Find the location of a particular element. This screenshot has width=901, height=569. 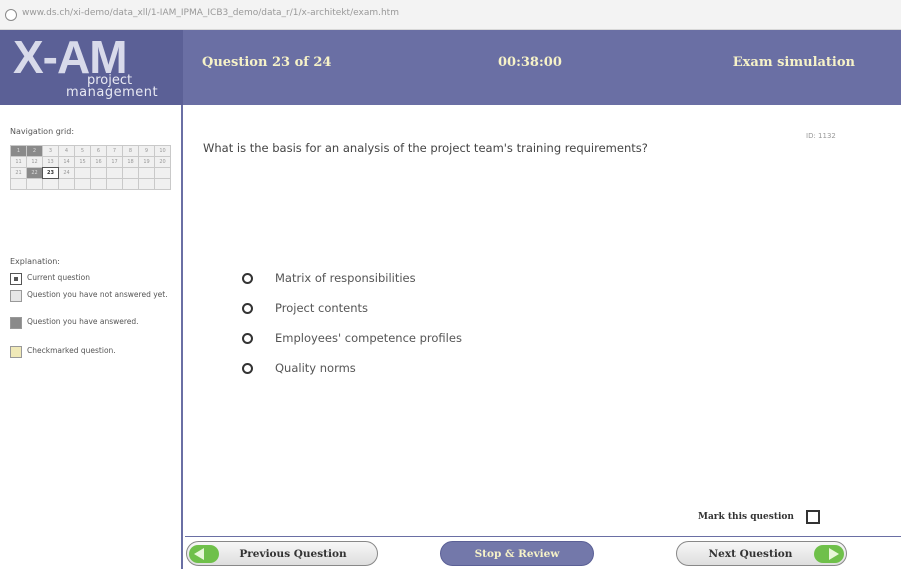

stop-review-button: Stop & Review is located at coordinates (517, 553).